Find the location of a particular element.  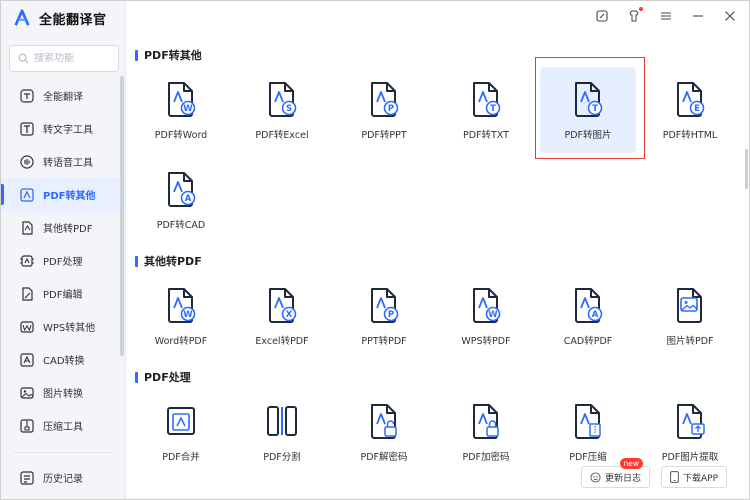

to-pdf-icon is located at coordinates (27, 227).